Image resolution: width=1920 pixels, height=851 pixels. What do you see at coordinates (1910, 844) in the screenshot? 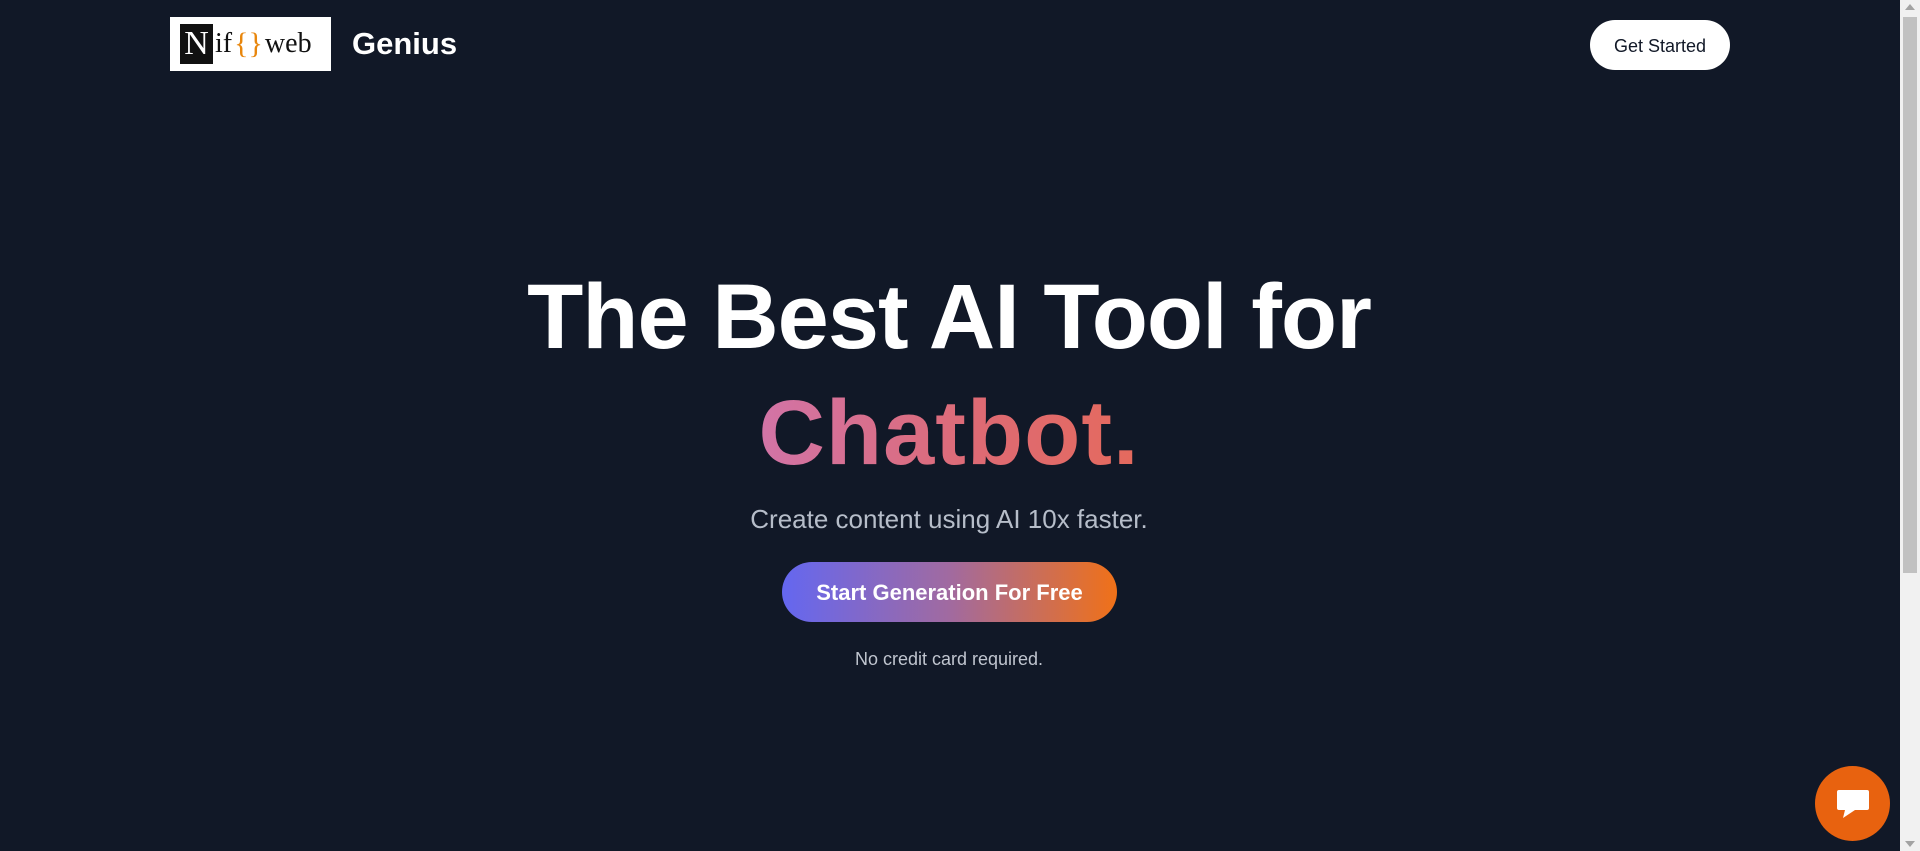
I see `scroll-down-arrow-icon` at bounding box center [1910, 844].